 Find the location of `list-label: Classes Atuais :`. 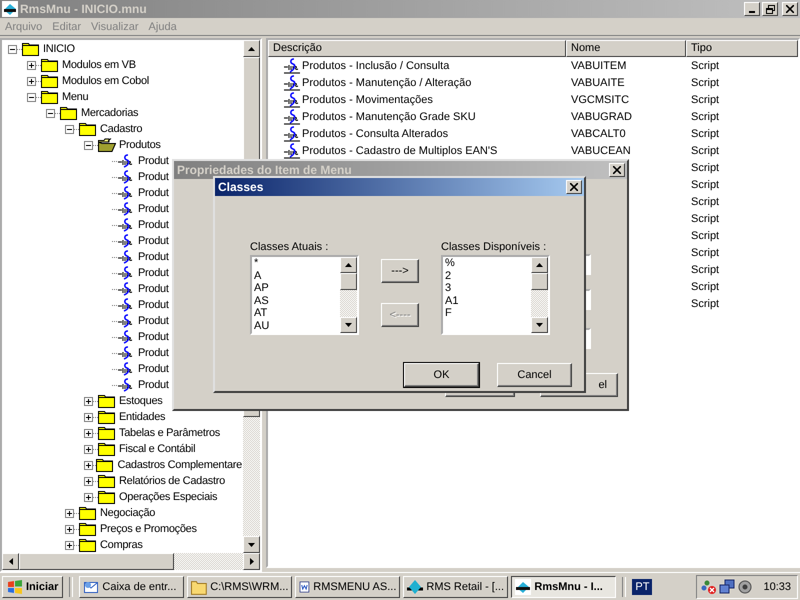

list-label: Classes Atuais : is located at coordinates (290, 247).